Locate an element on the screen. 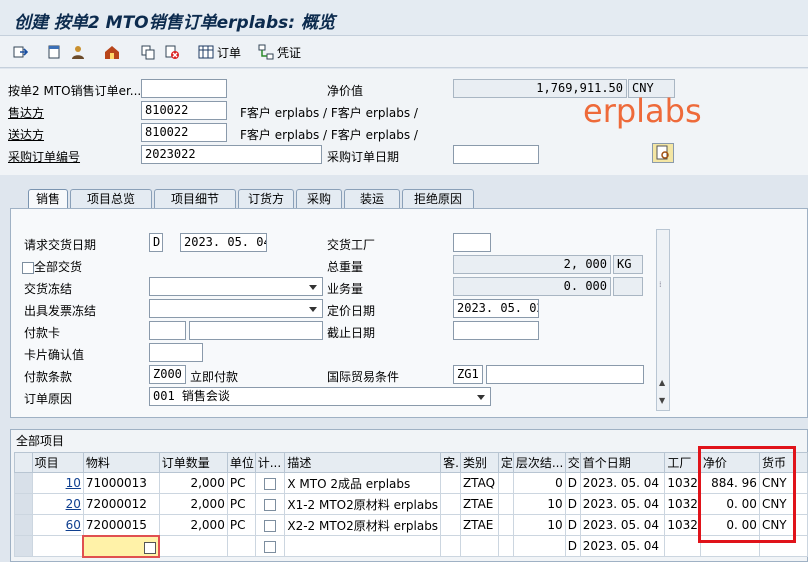 Image resolution: width=808 pixels, height=562 pixels. payment-terms-field: Z000 is located at coordinates (167, 374).